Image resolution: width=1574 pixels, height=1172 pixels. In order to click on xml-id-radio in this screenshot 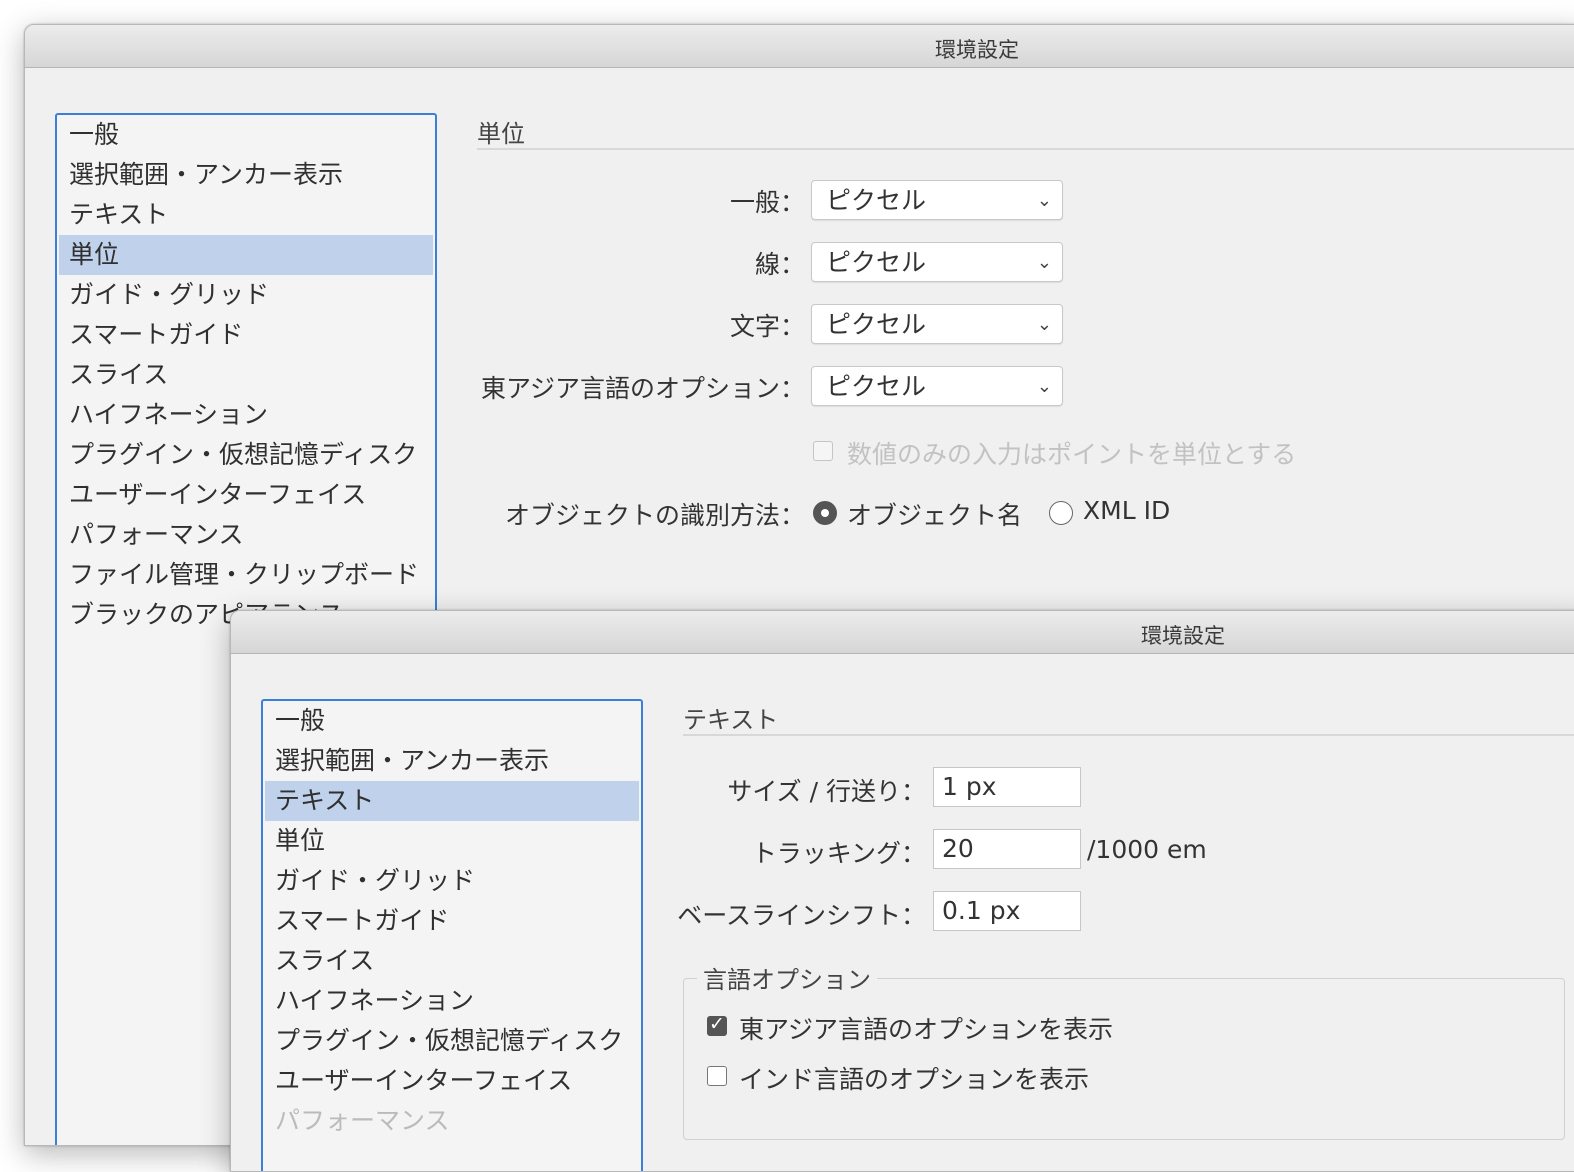, I will do `click(1061, 513)`.